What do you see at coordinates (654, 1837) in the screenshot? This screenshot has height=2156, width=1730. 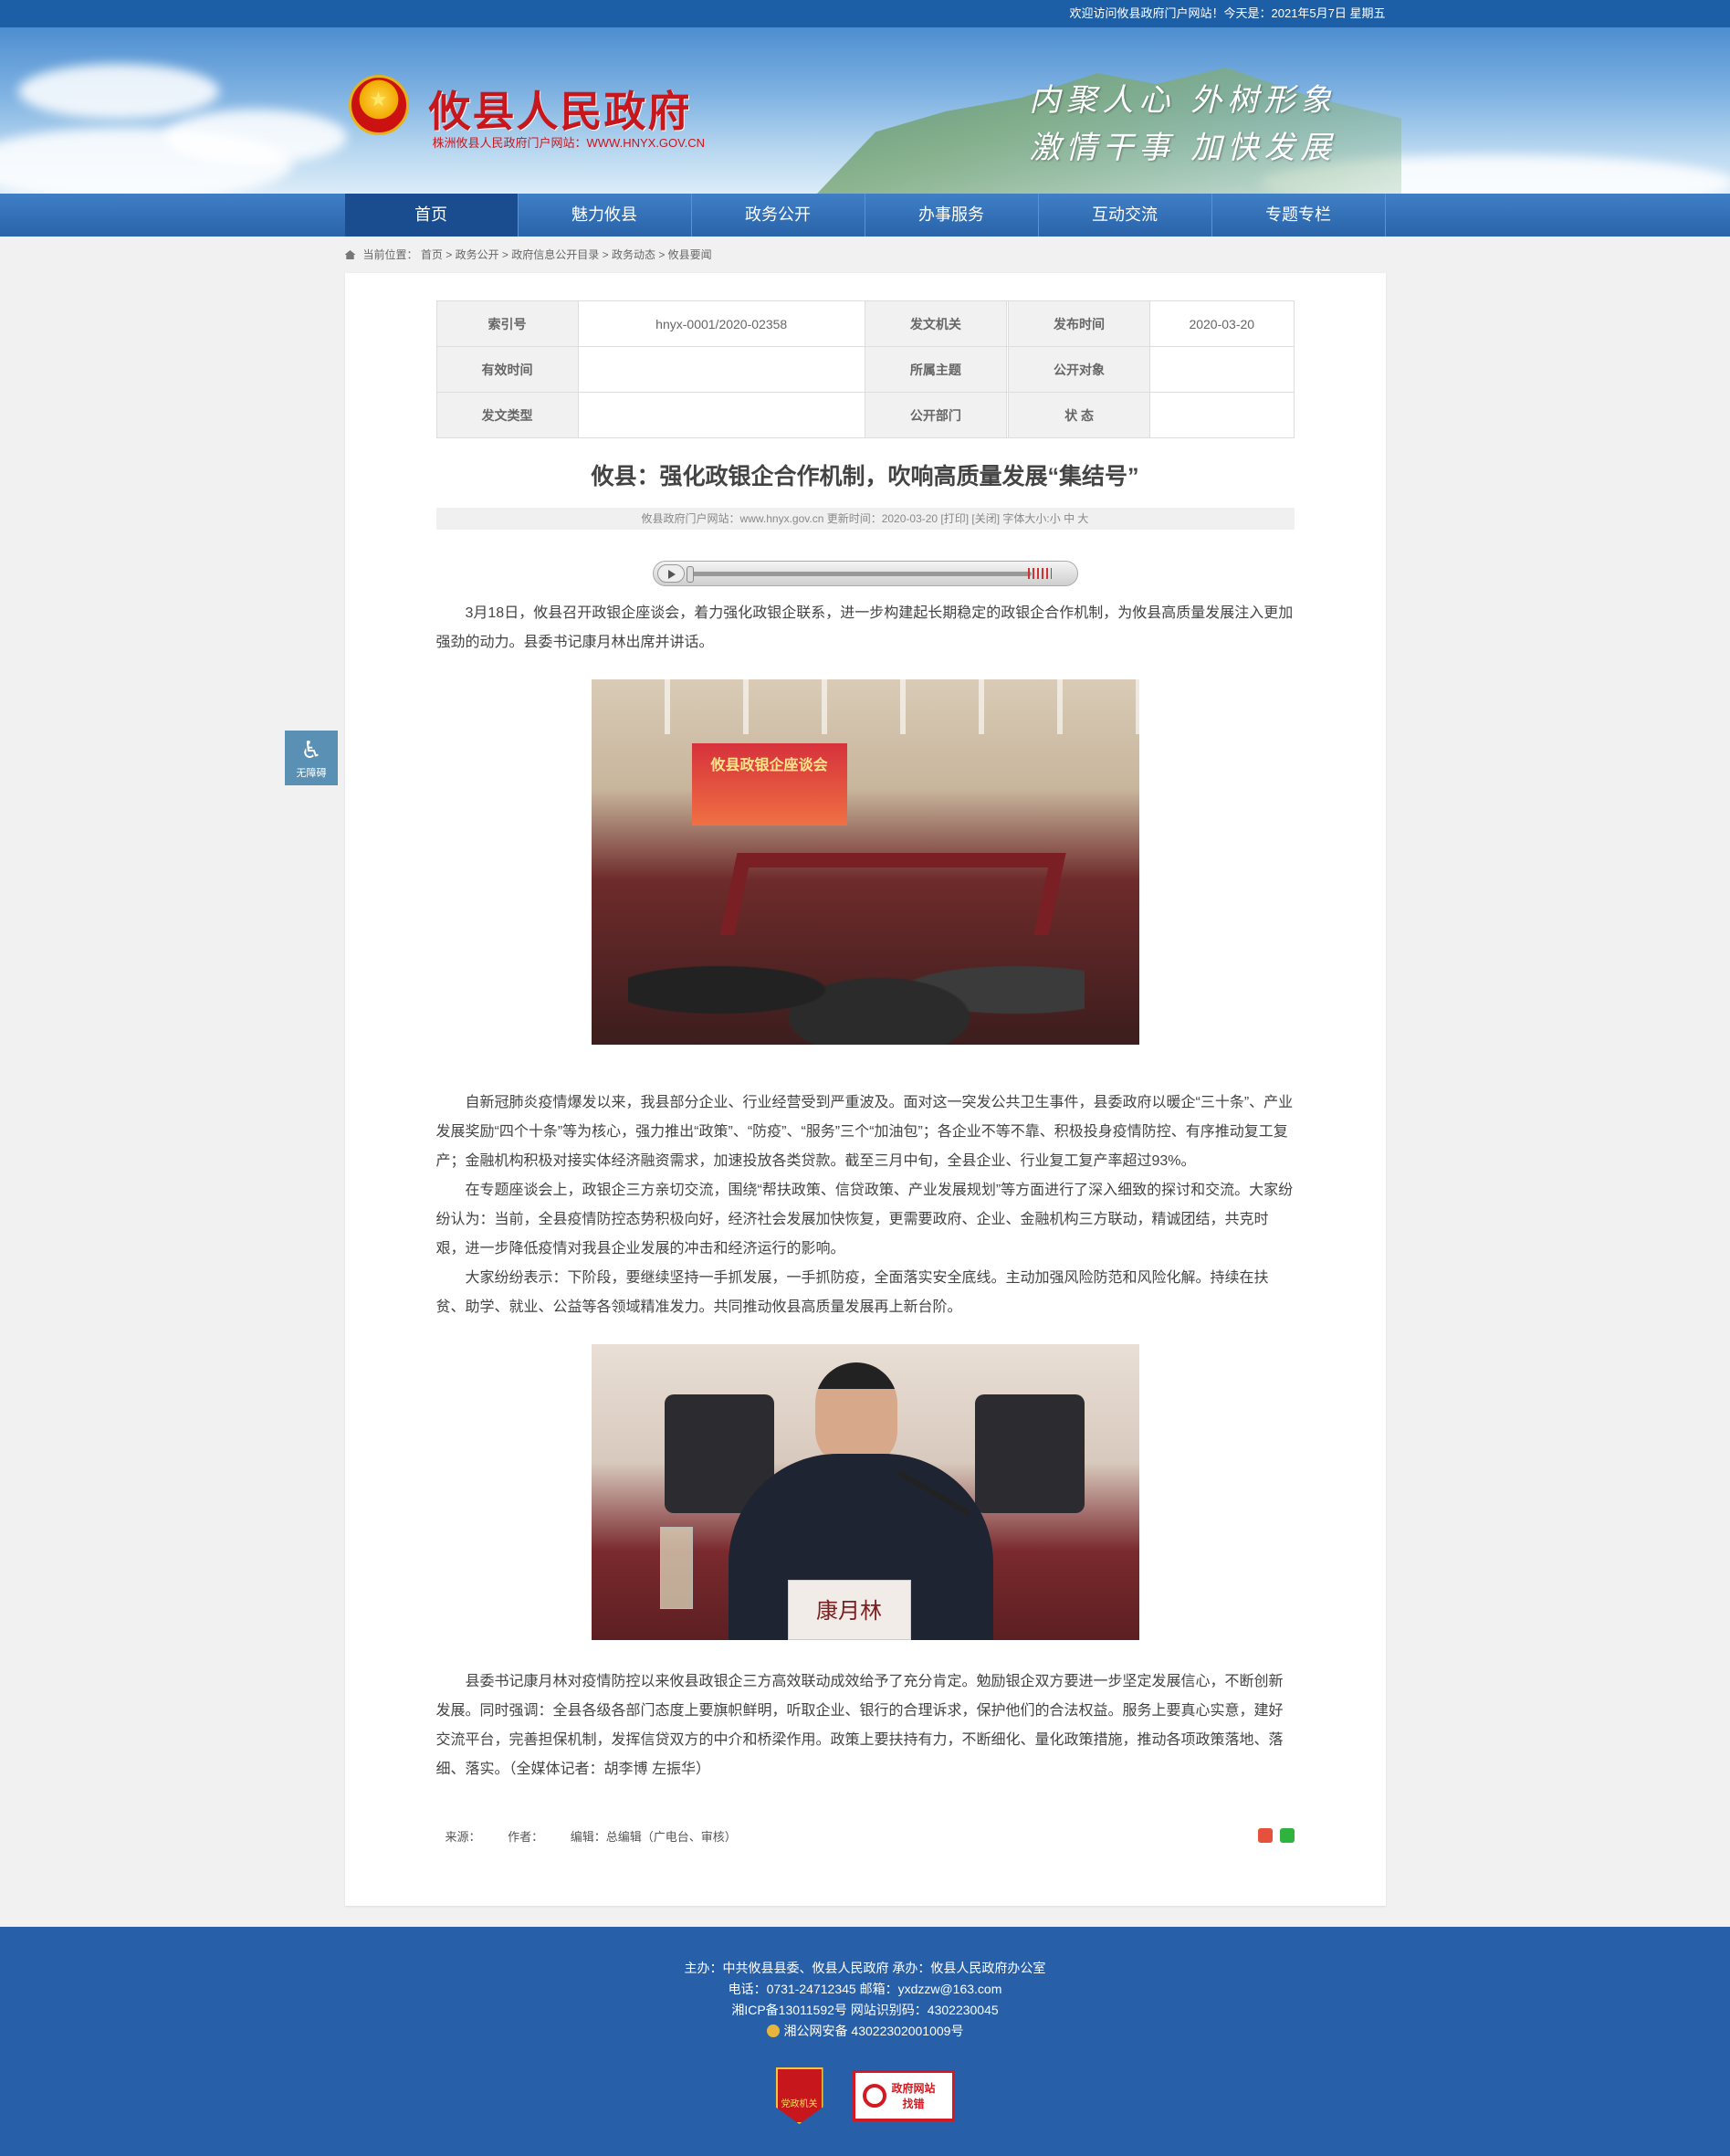 I see `editor-label: 编辑：总编辑（广电台、审核）` at bounding box center [654, 1837].